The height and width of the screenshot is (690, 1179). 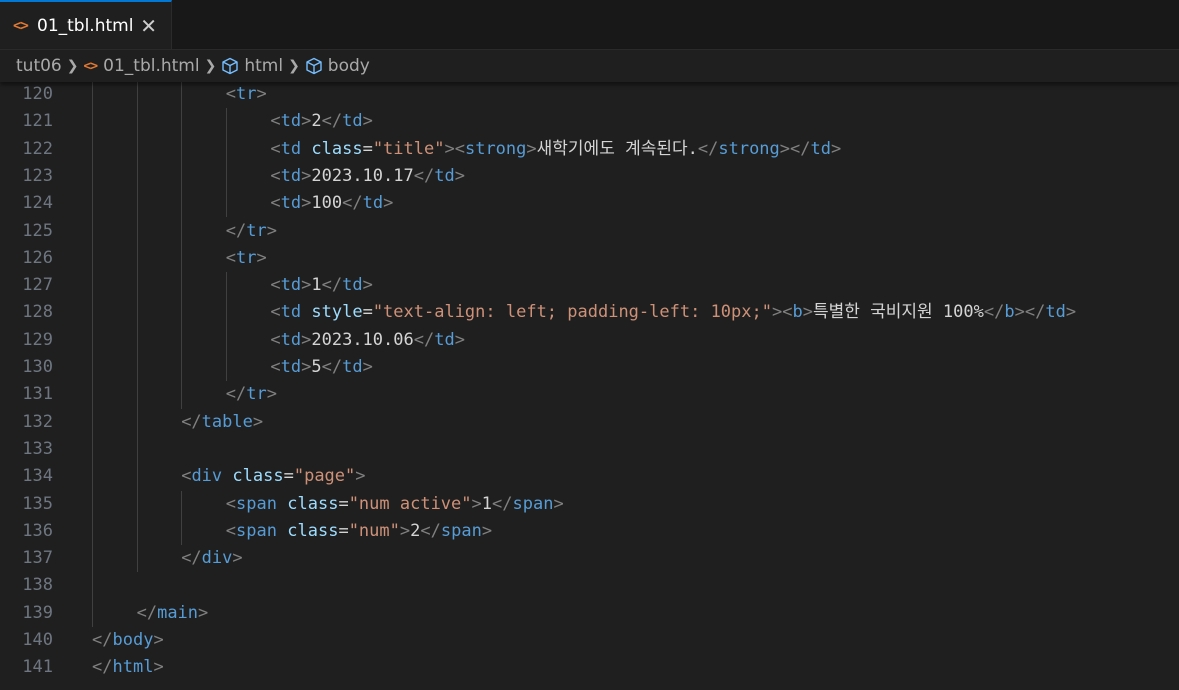 I want to click on line-number: 131, so click(x=37, y=394).